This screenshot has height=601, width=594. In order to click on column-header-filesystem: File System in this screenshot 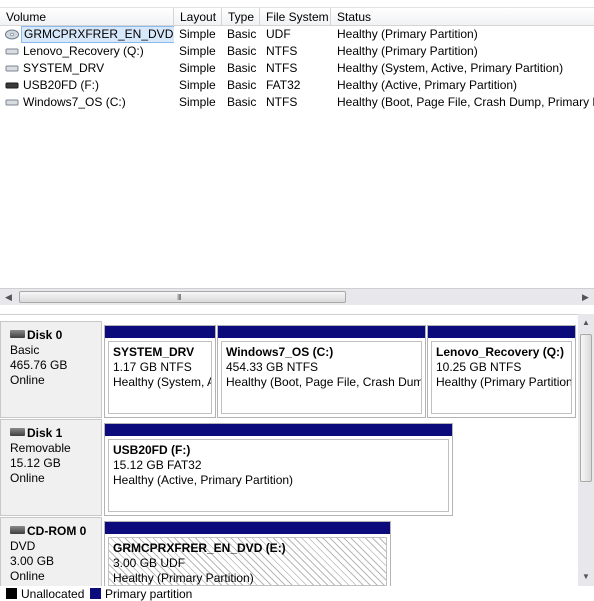, I will do `click(295, 17)`.